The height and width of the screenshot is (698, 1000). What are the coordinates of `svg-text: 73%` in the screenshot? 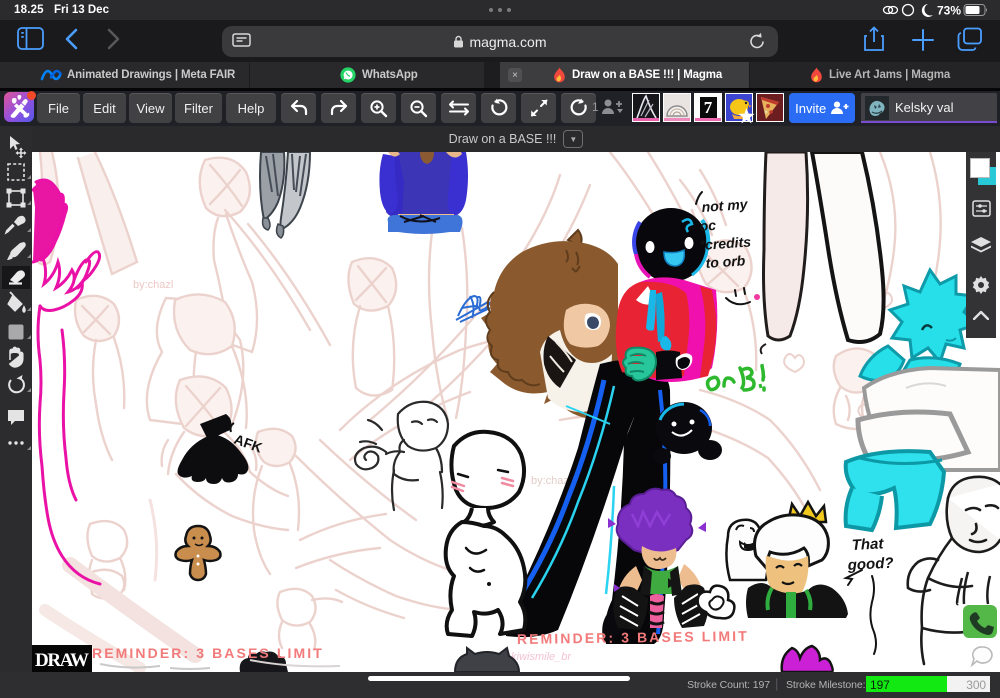 It's located at (949, 11).